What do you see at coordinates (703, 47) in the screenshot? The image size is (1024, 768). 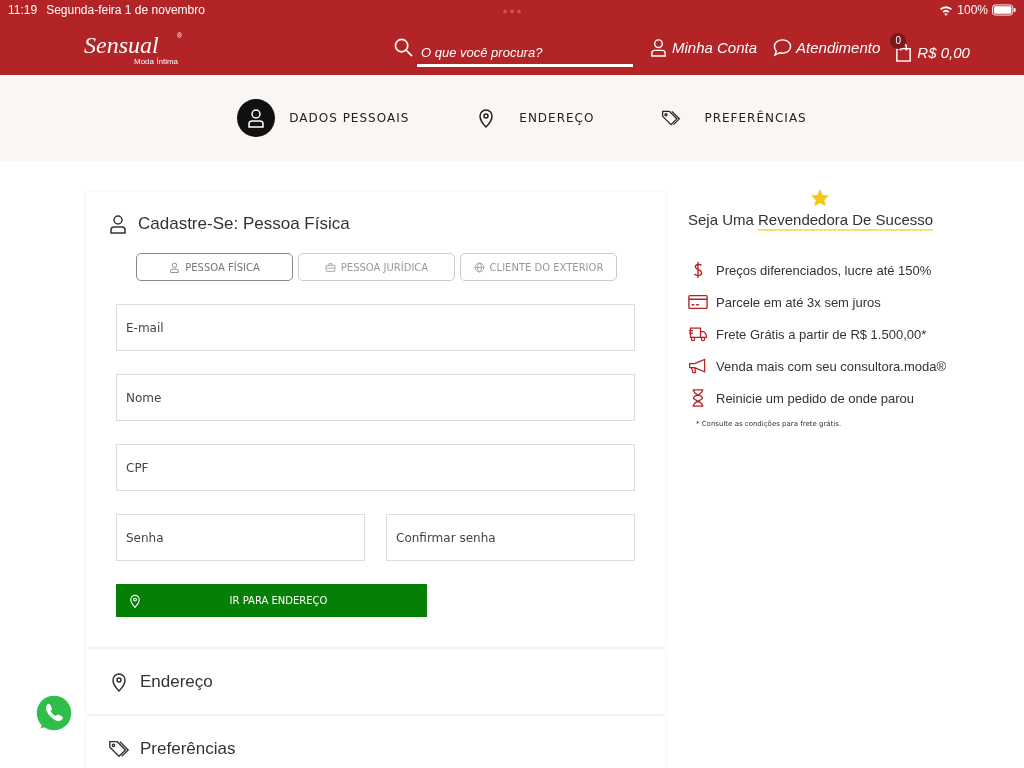 I see `account-link: Minha Conta` at bounding box center [703, 47].